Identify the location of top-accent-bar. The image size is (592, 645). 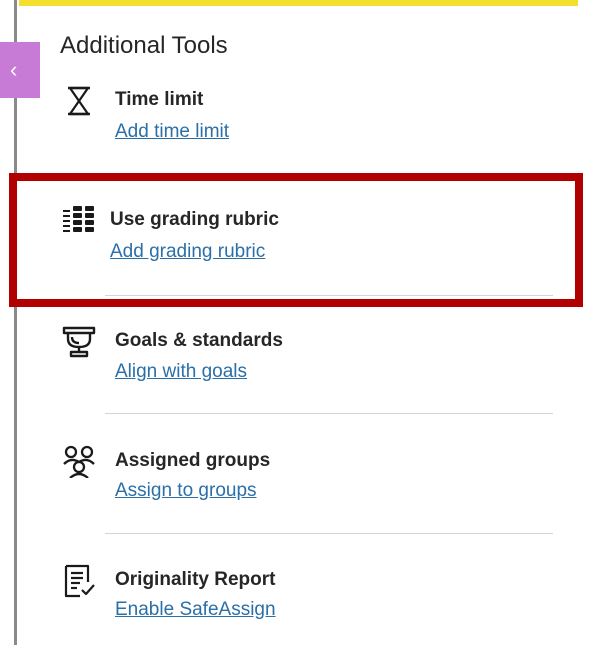
(298, 3).